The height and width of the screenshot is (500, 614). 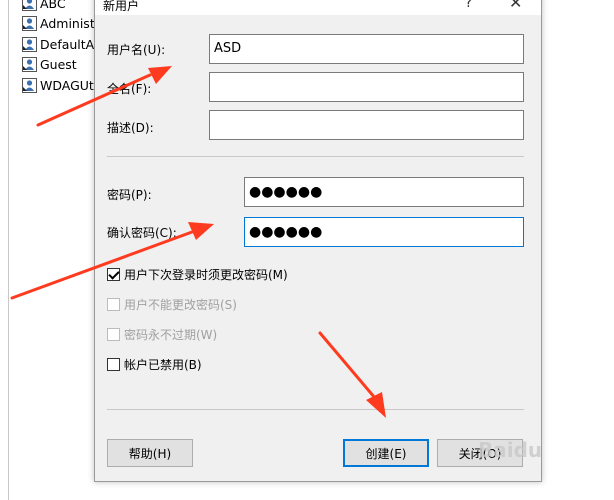 What do you see at coordinates (510, 450) in the screenshot?
I see `watermark: Baidu` at bounding box center [510, 450].